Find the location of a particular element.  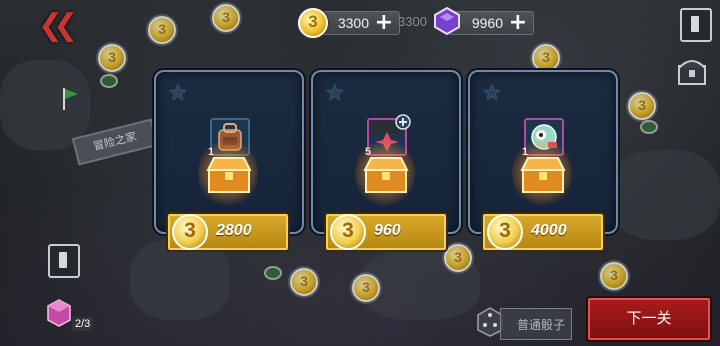

add-coins-button: + is located at coordinates (384, 23).